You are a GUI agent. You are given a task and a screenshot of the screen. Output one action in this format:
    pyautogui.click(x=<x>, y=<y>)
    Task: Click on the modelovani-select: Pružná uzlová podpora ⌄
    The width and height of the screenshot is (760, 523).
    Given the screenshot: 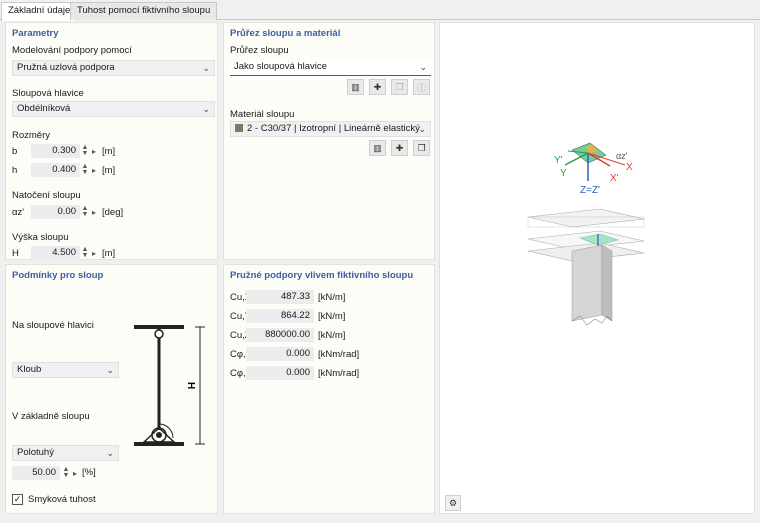 What is the action you would take?
    pyautogui.click(x=113, y=68)
    